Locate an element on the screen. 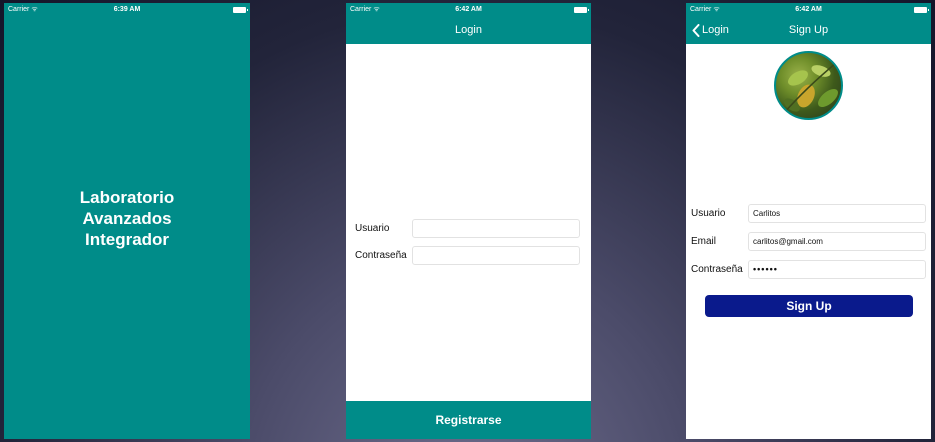 This screenshot has width=935, height=442. status-time: 6:39 AM is located at coordinates (127, 9).